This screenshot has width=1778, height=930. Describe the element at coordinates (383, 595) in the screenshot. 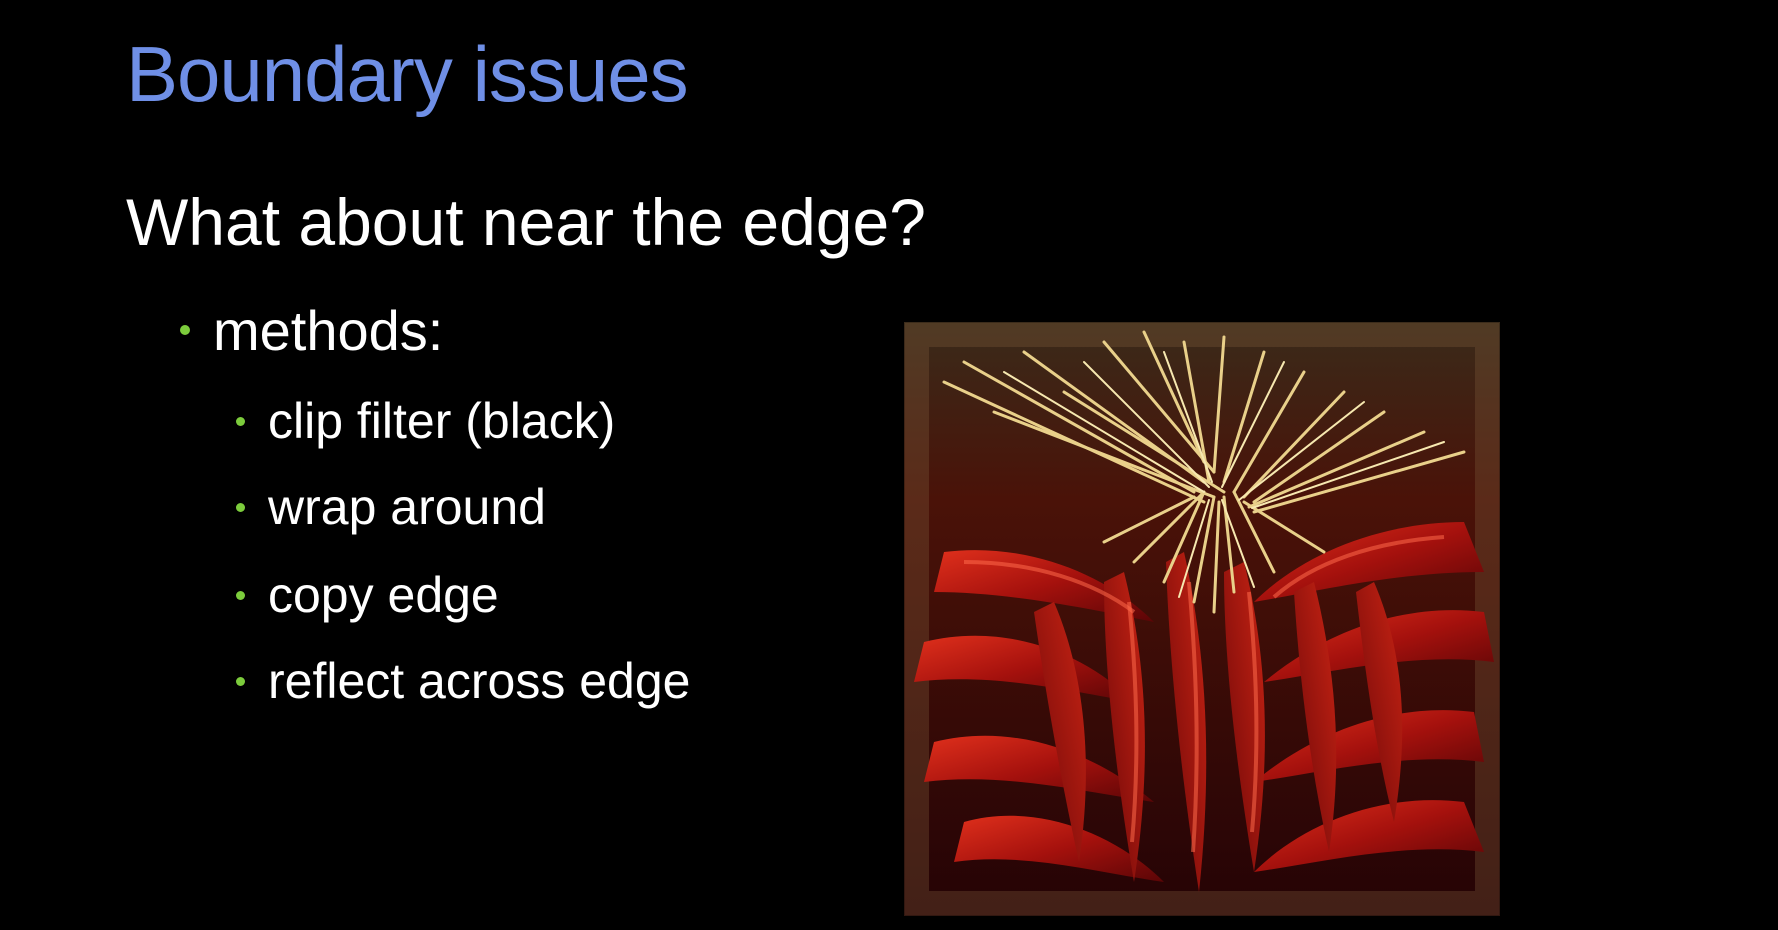

I see `sub-bullet-label: copy edge` at that location.